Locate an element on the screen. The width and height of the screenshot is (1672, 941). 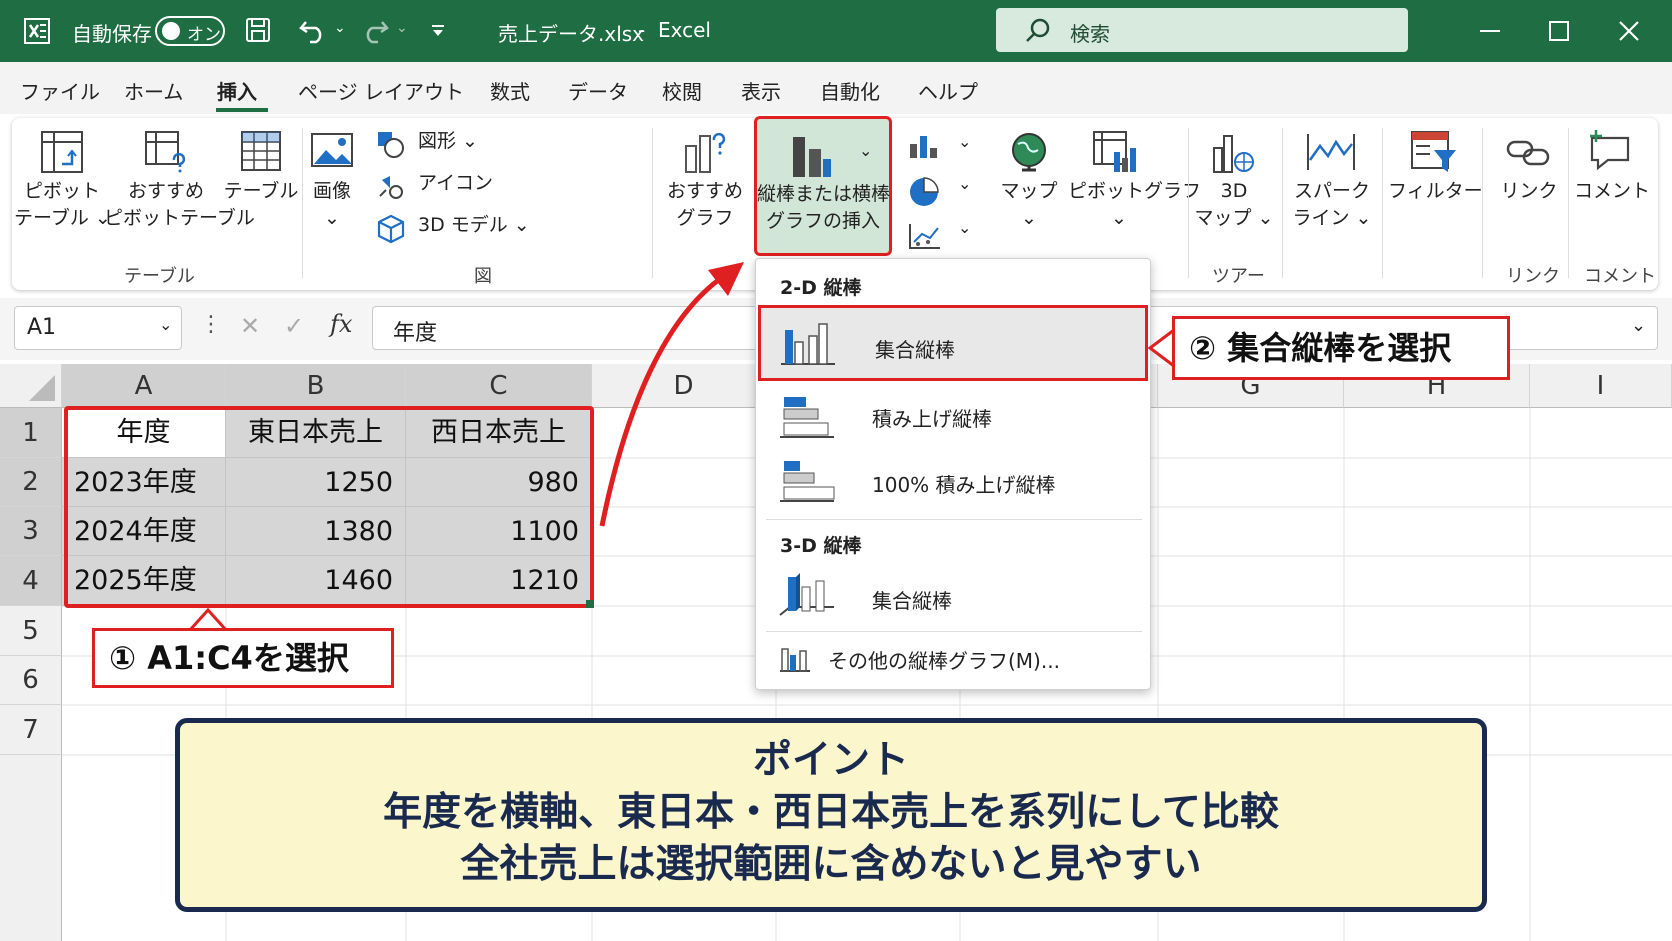
link-icon is located at coordinates (1528, 153).